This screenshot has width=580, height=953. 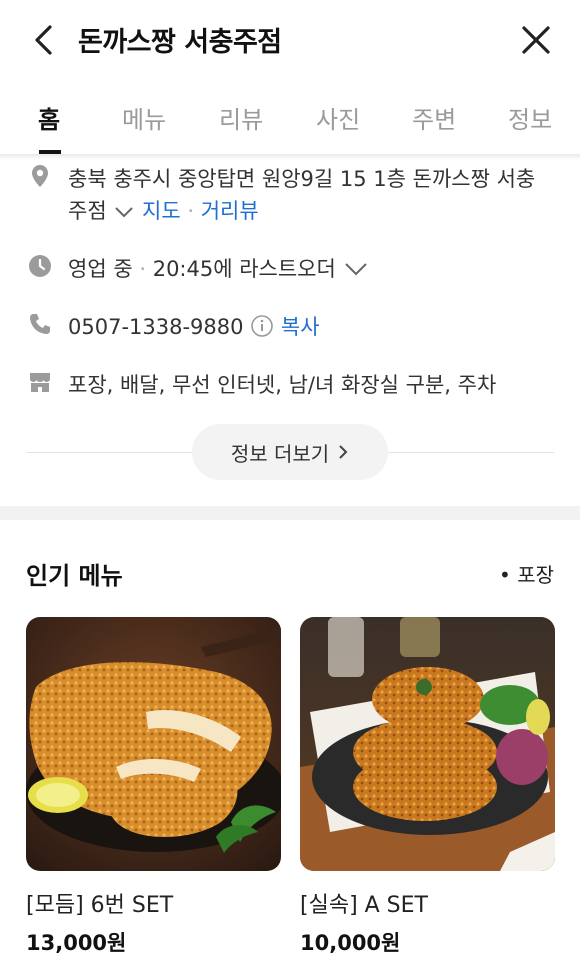 What do you see at coordinates (76, 942) in the screenshot?
I see `menu-price: 13,000원` at bounding box center [76, 942].